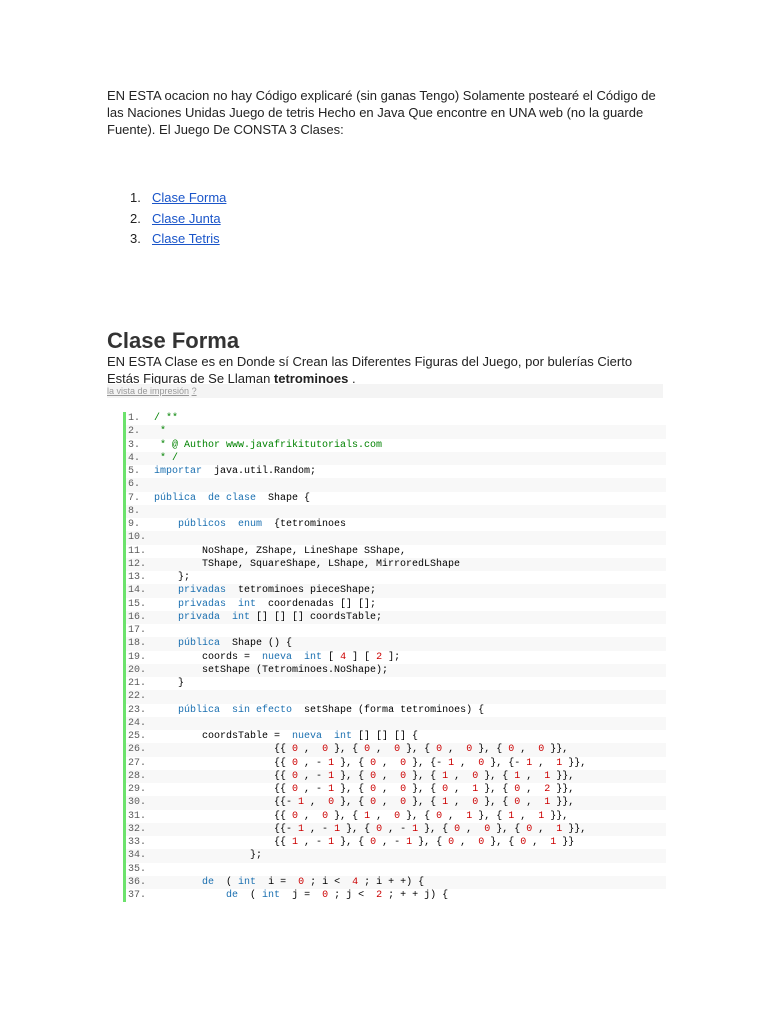 The height and width of the screenshot is (1024, 768). Describe the element at coordinates (137, 736) in the screenshot. I see `line-number: 25.` at that location.